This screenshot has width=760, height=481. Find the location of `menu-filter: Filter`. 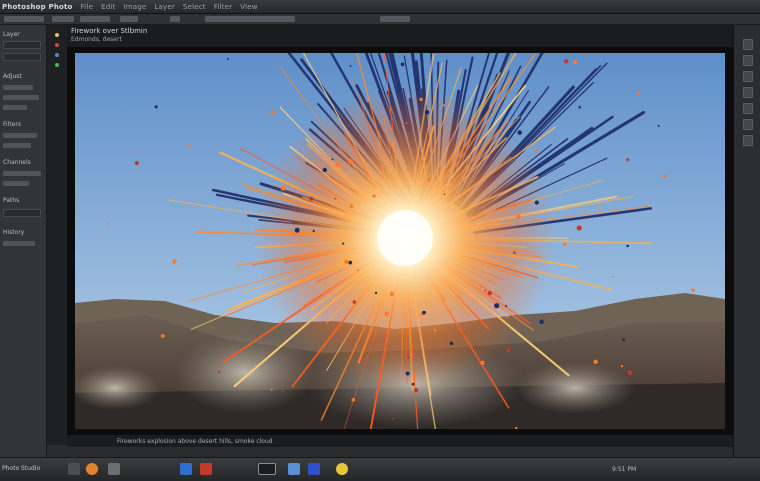

menu-filter: Filter is located at coordinates (223, 7).